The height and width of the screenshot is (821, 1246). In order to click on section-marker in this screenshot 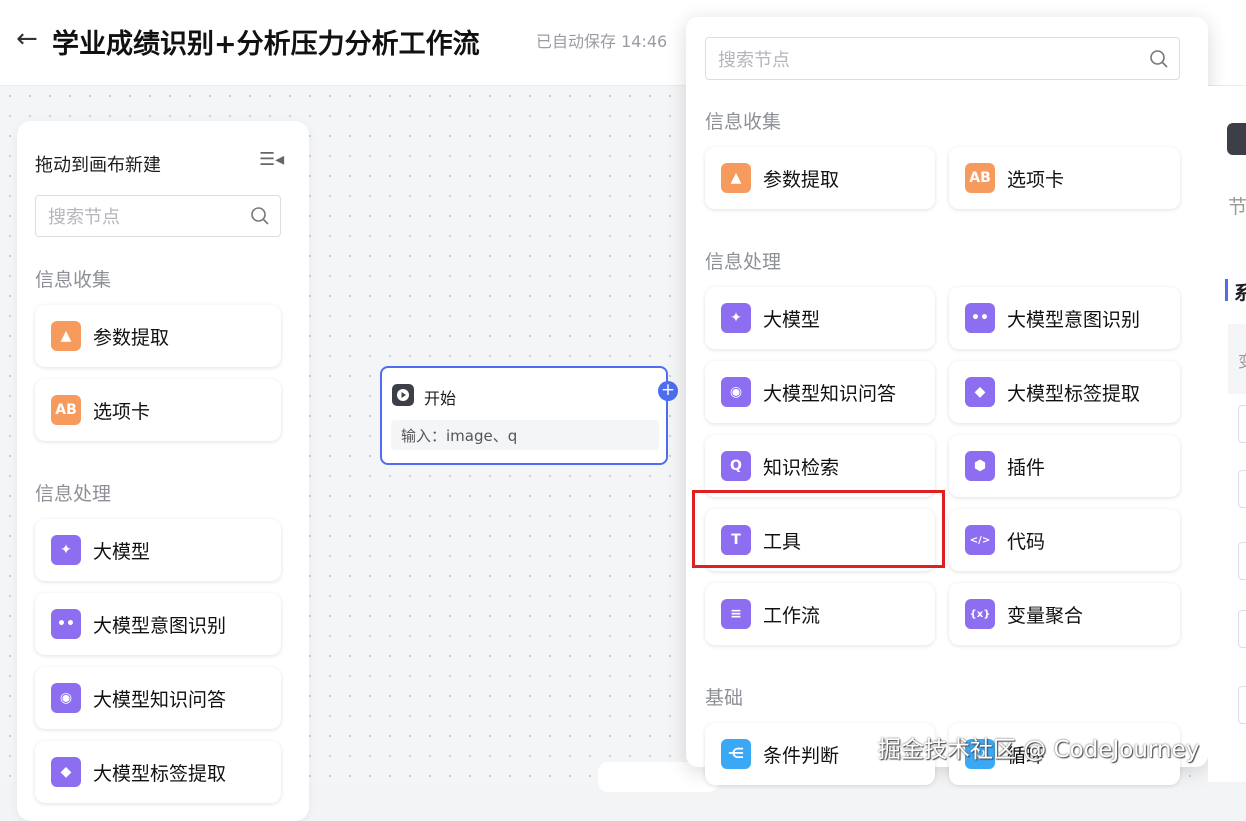, I will do `click(1226, 290)`.